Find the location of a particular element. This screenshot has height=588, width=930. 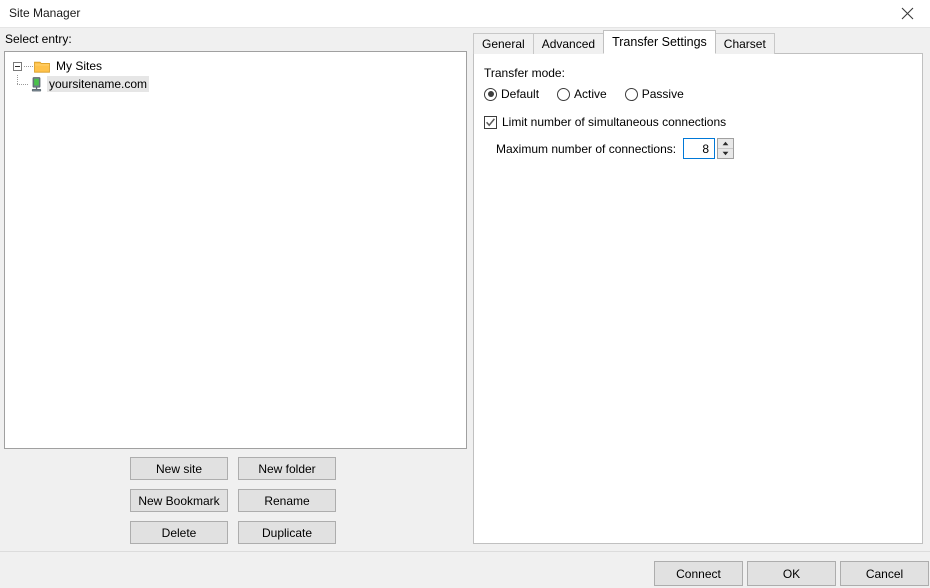

radio-label: Passive is located at coordinates (662, 94).